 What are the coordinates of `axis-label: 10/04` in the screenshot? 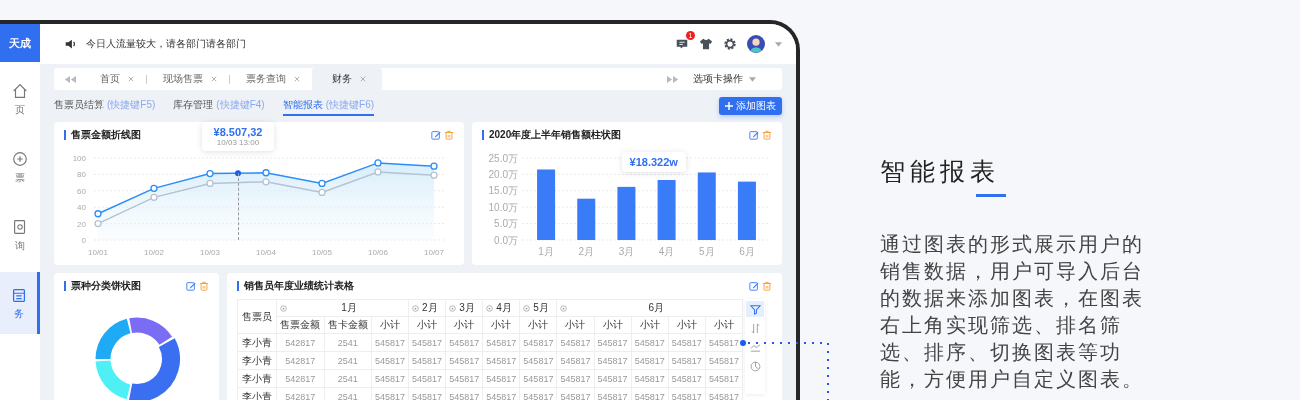 It's located at (266, 252).